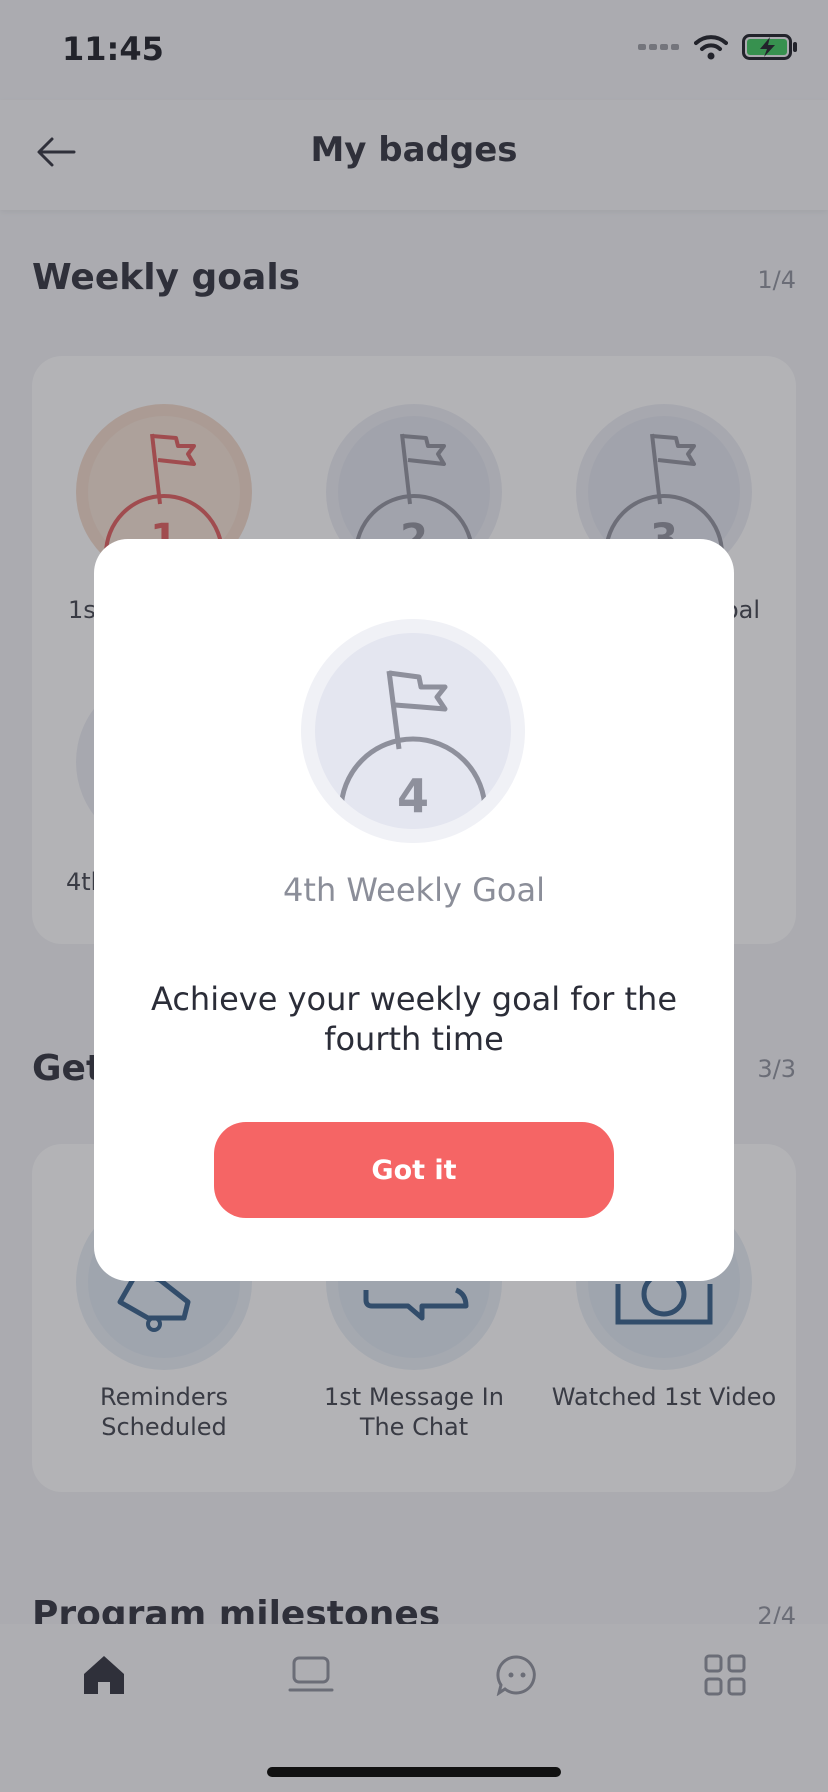  I want to click on badge-title: 4th Weekly Goal, so click(414, 890).